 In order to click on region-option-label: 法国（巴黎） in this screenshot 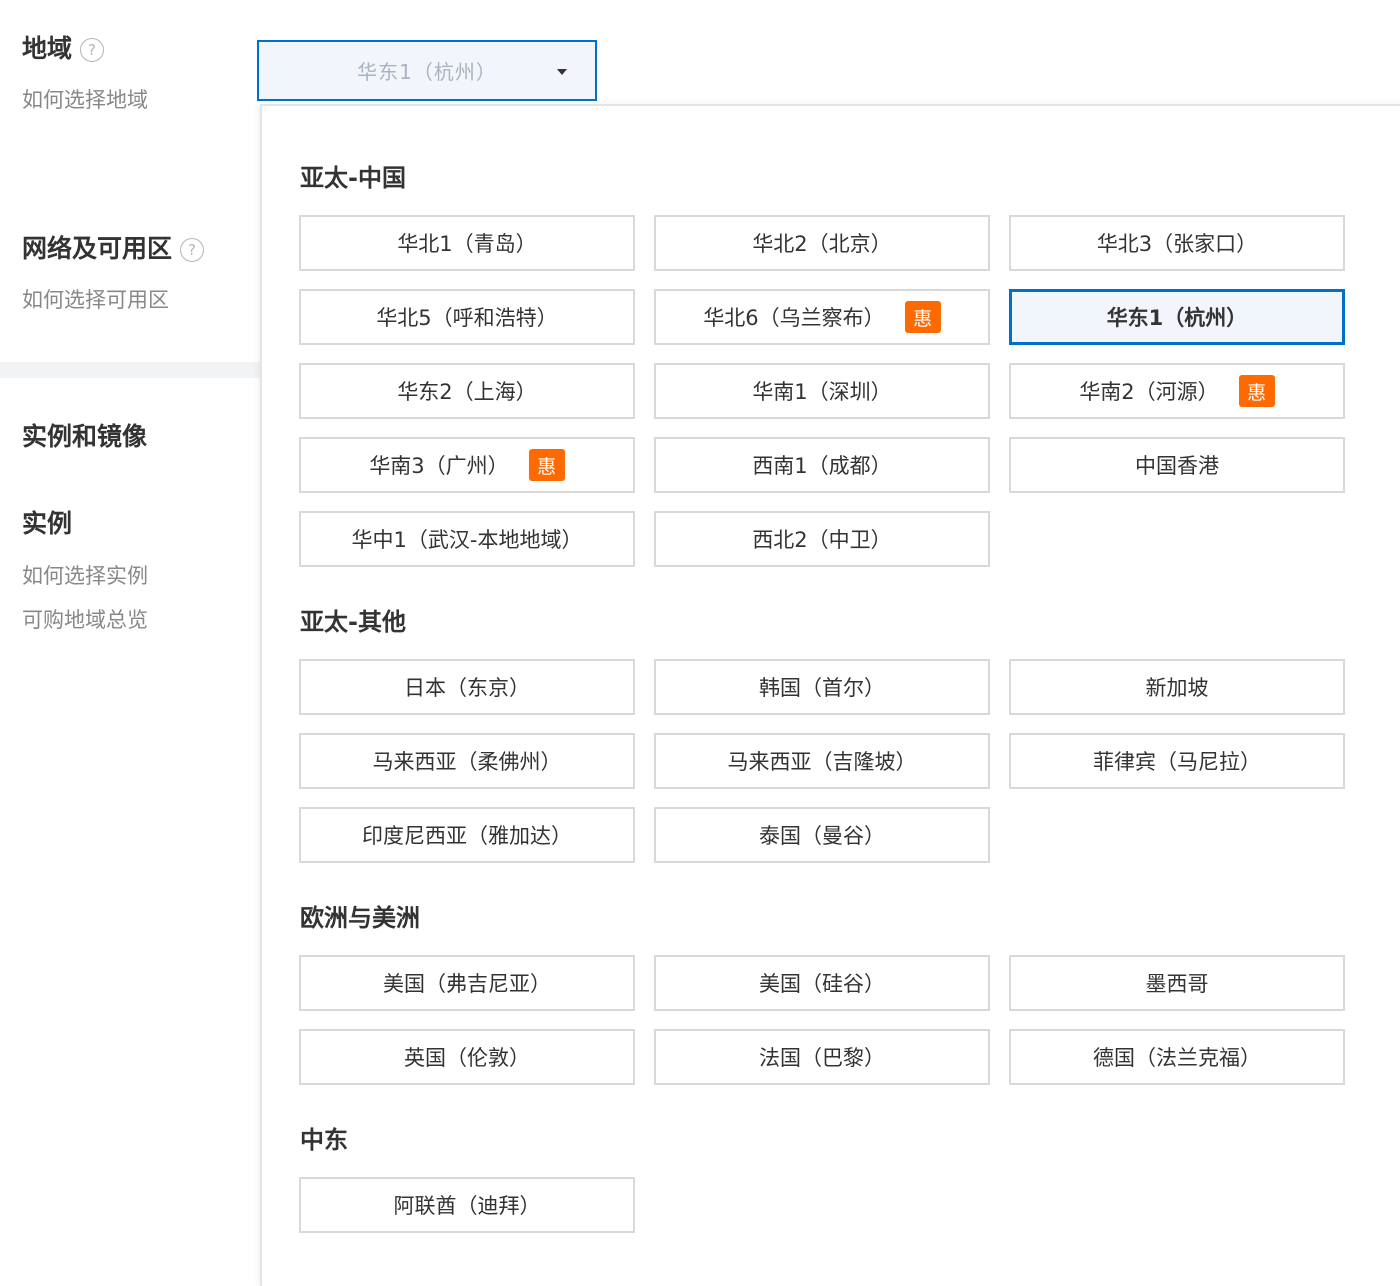, I will do `click(822, 1058)`.